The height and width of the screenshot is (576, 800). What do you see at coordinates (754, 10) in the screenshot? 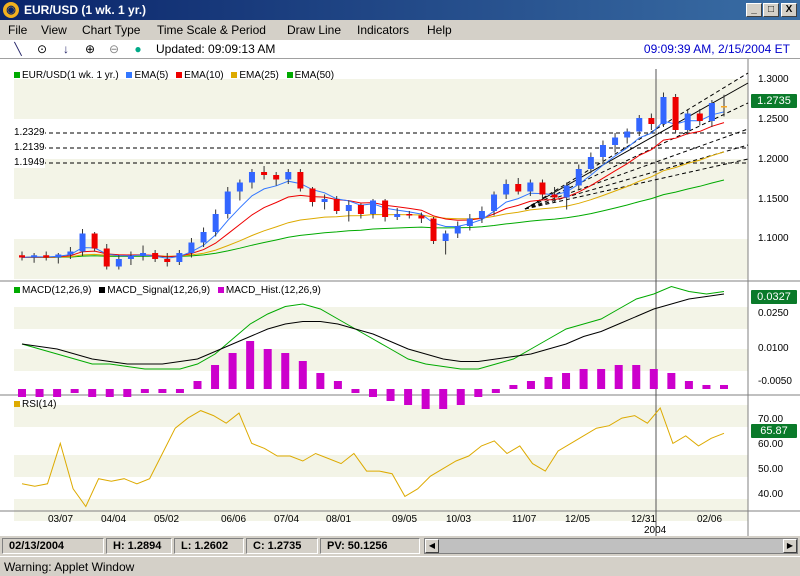
I see `minimize-button: _` at bounding box center [754, 10].